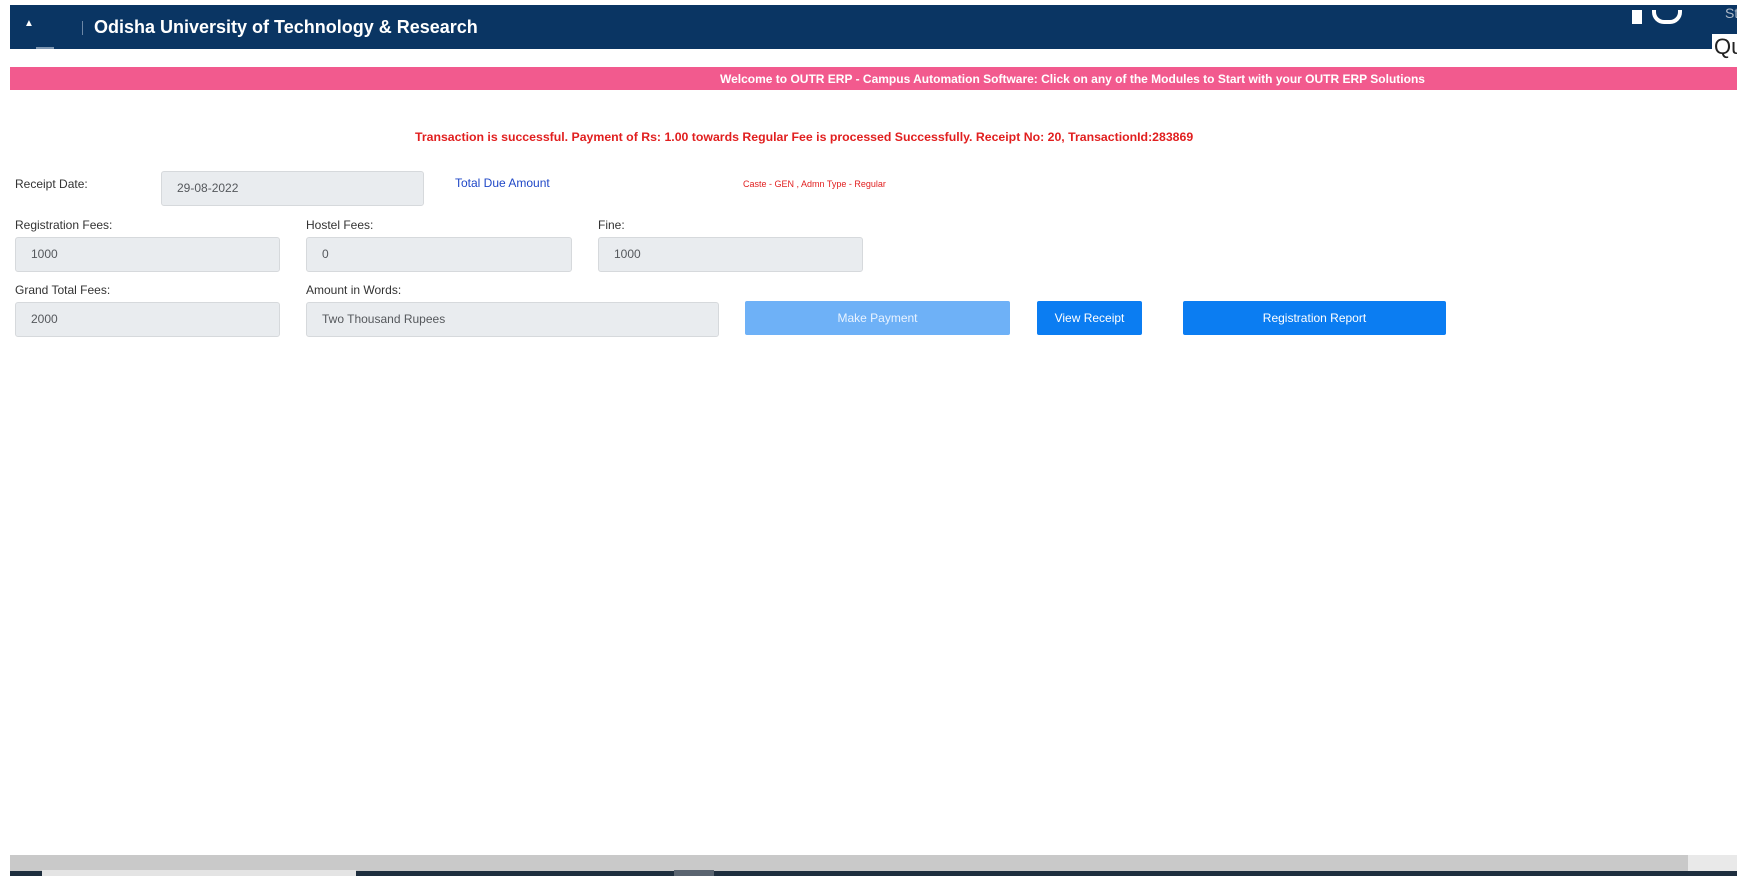 This screenshot has height=876, width=1737. What do you see at coordinates (512, 319) in the screenshot?
I see `amount-in-words-field: Two Thousand Rupees` at bounding box center [512, 319].